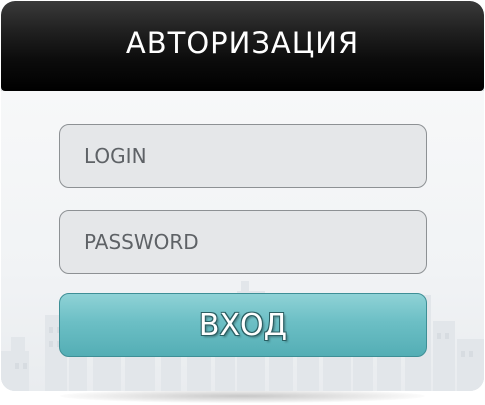 This screenshot has width=485, height=405. I want to click on password-input, so click(255, 242).